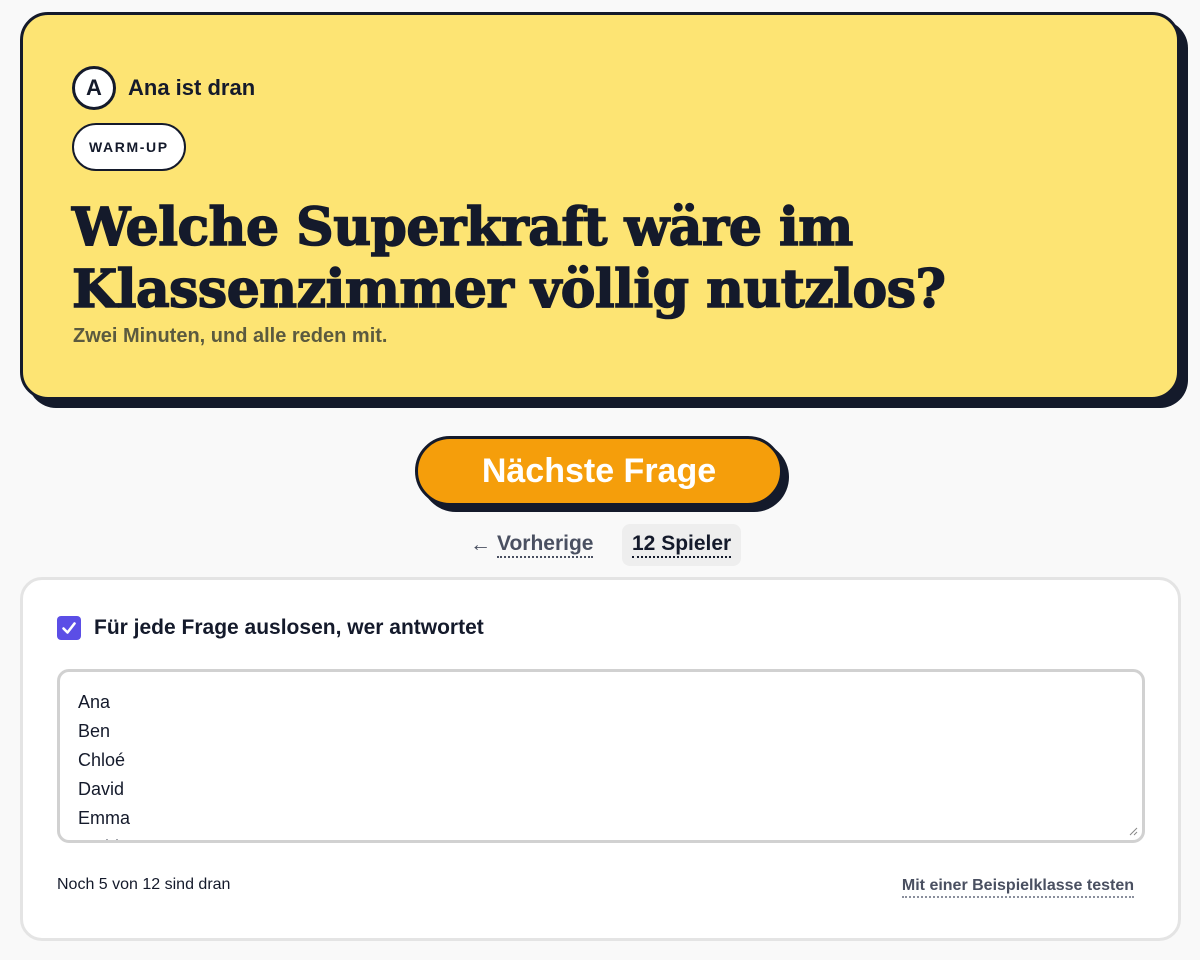  I want to click on random-pick-toggle: Für jede Frage auslosen, wer antwortet, so click(270, 628).